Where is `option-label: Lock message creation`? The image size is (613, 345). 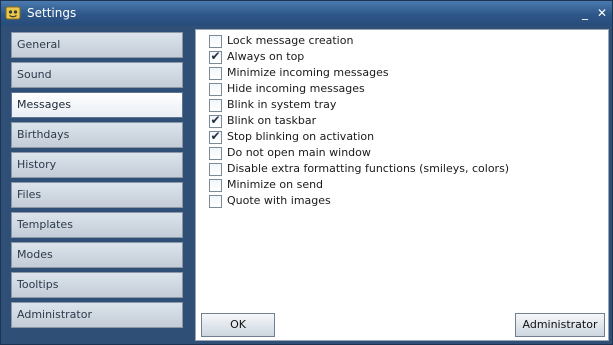
option-label: Lock message creation is located at coordinates (290, 40).